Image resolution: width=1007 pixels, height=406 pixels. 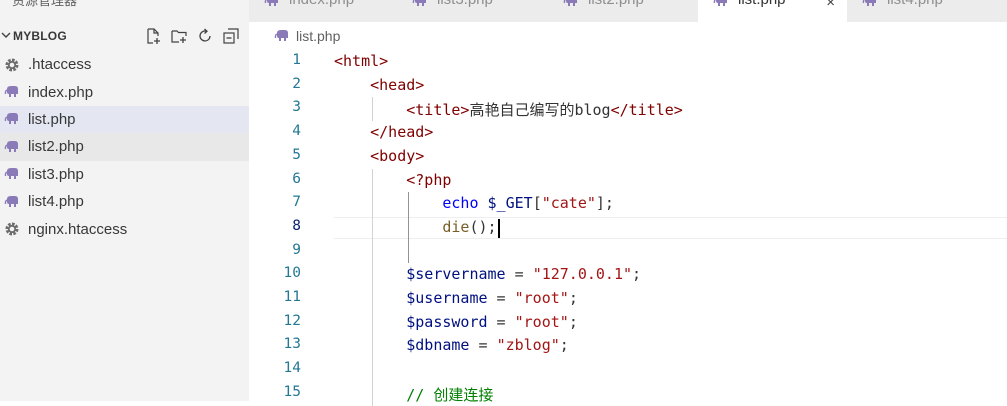 What do you see at coordinates (402, 132) in the screenshot?
I see `code-token: </head>` at bounding box center [402, 132].